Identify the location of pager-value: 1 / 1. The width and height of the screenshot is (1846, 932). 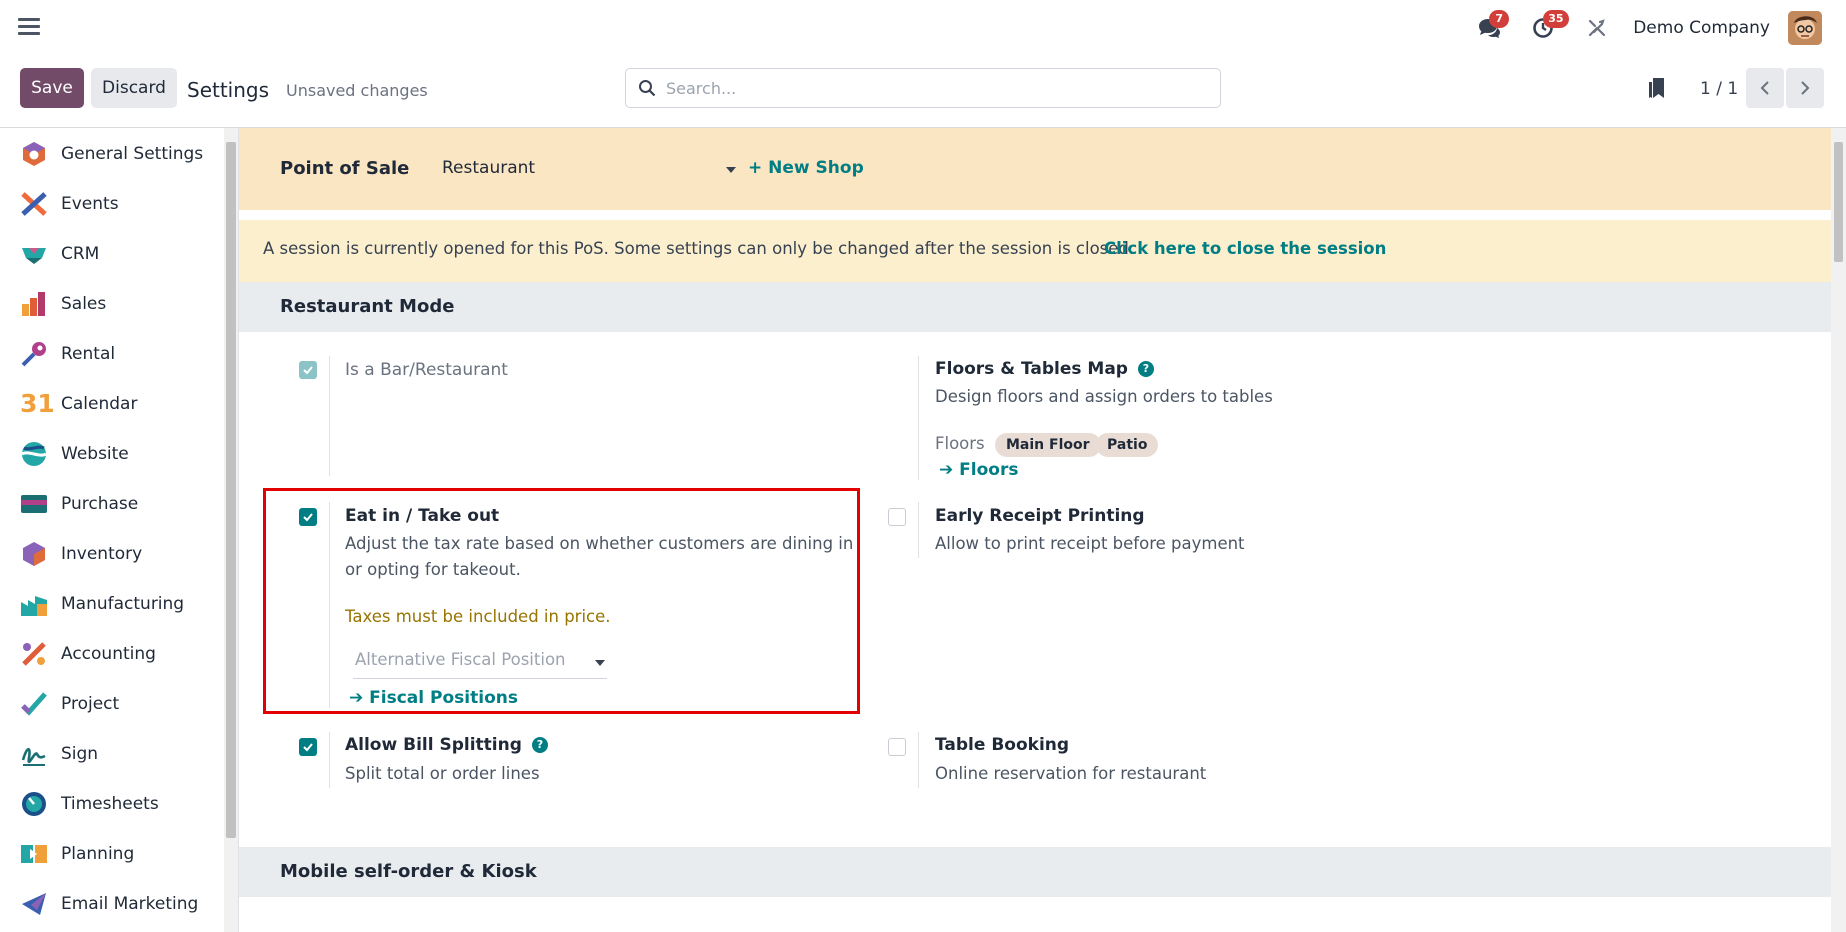
(1719, 89).